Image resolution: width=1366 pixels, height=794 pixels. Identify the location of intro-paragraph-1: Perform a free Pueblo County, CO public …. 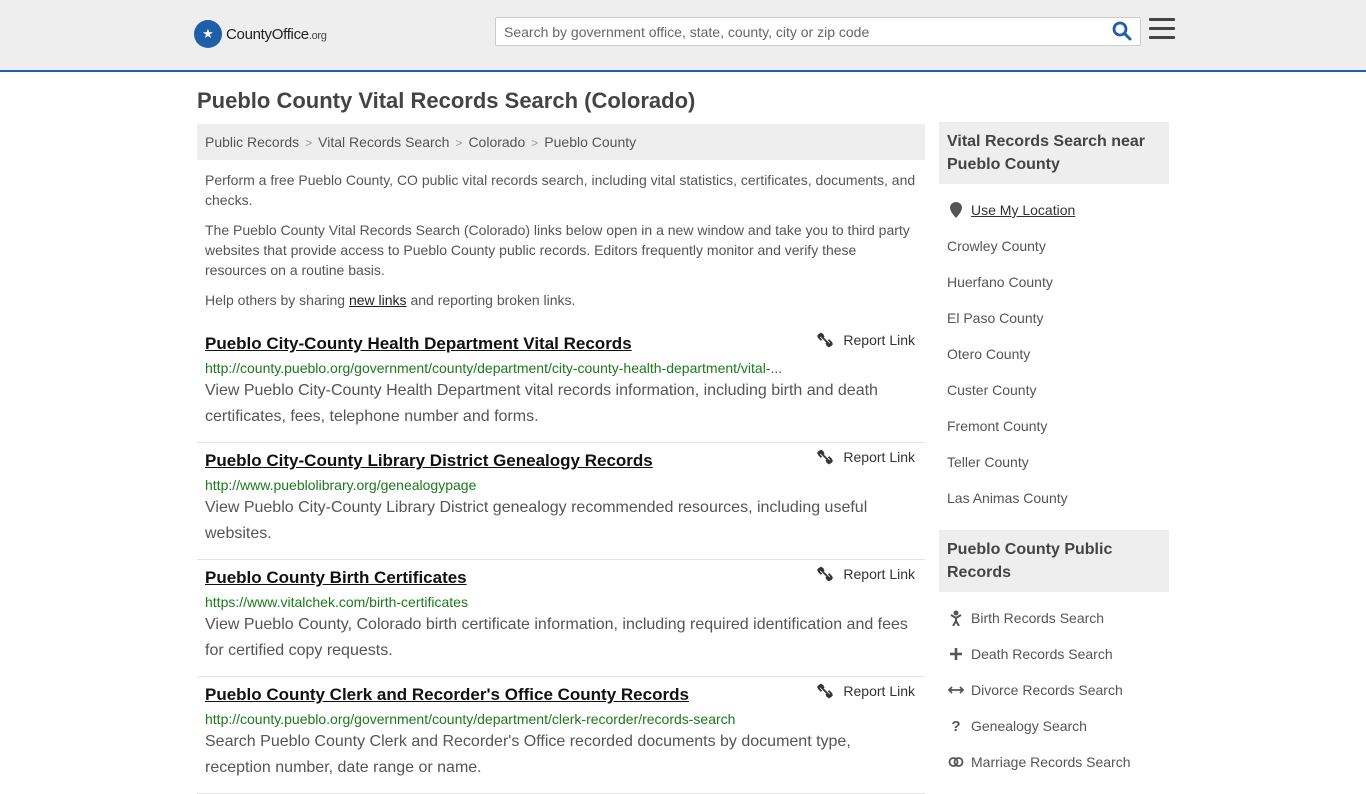
(560, 190).